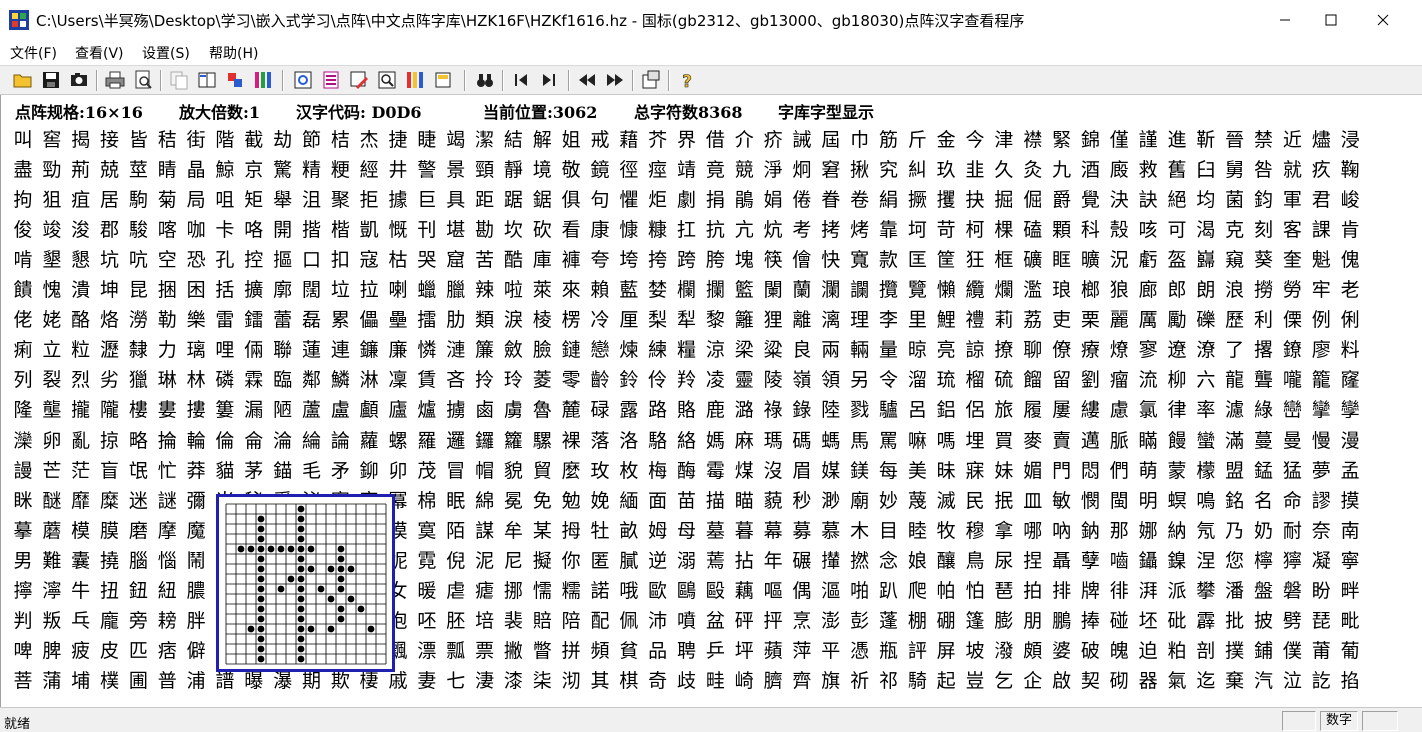  What do you see at coordinates (167, 410) in the screenshot?
I see `grid-char: 婁` at bounding box center [167, 410].